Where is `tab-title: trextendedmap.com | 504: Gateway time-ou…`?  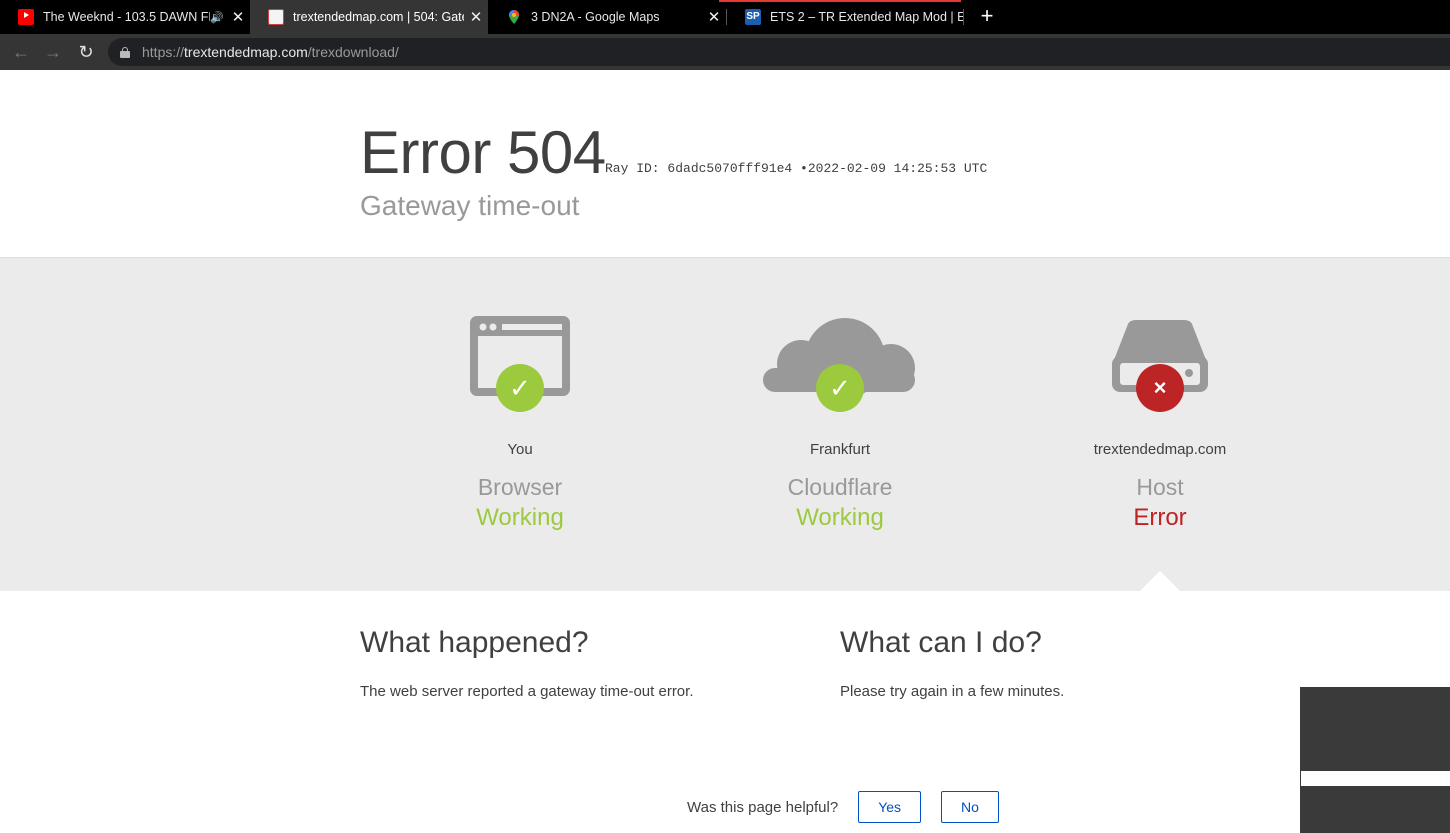 tab-title: trextendedmap.com | 504: Gateway time-ou… is located at coordinates (378, 17).